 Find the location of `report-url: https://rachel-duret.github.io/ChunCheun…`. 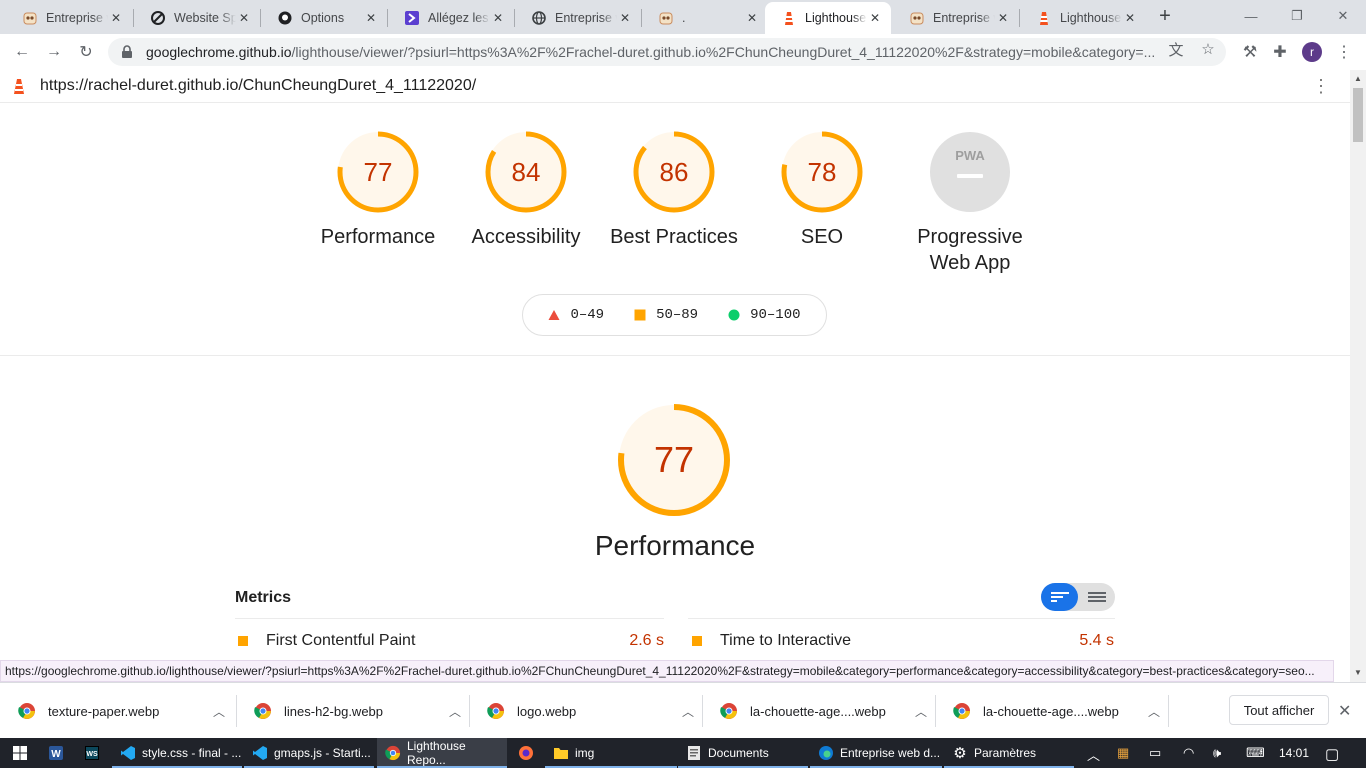

report-url: https://rachel-duret.github.io/ChunCheun… is located at coordinates (258, 86).